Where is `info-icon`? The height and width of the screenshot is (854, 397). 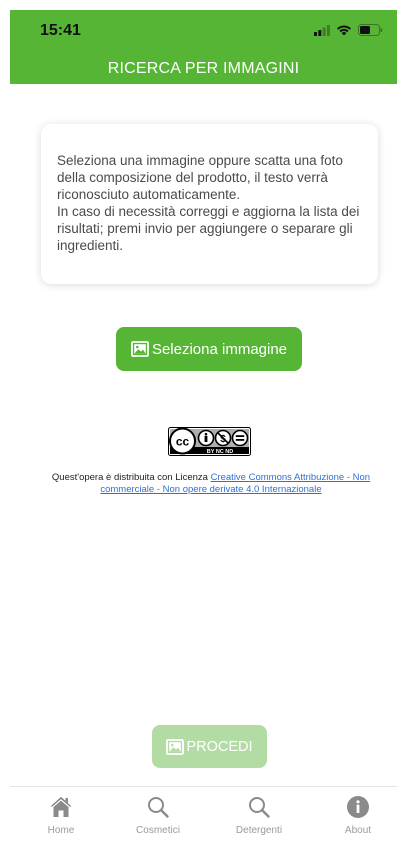 info-icon is located at coordinates (358, 807).